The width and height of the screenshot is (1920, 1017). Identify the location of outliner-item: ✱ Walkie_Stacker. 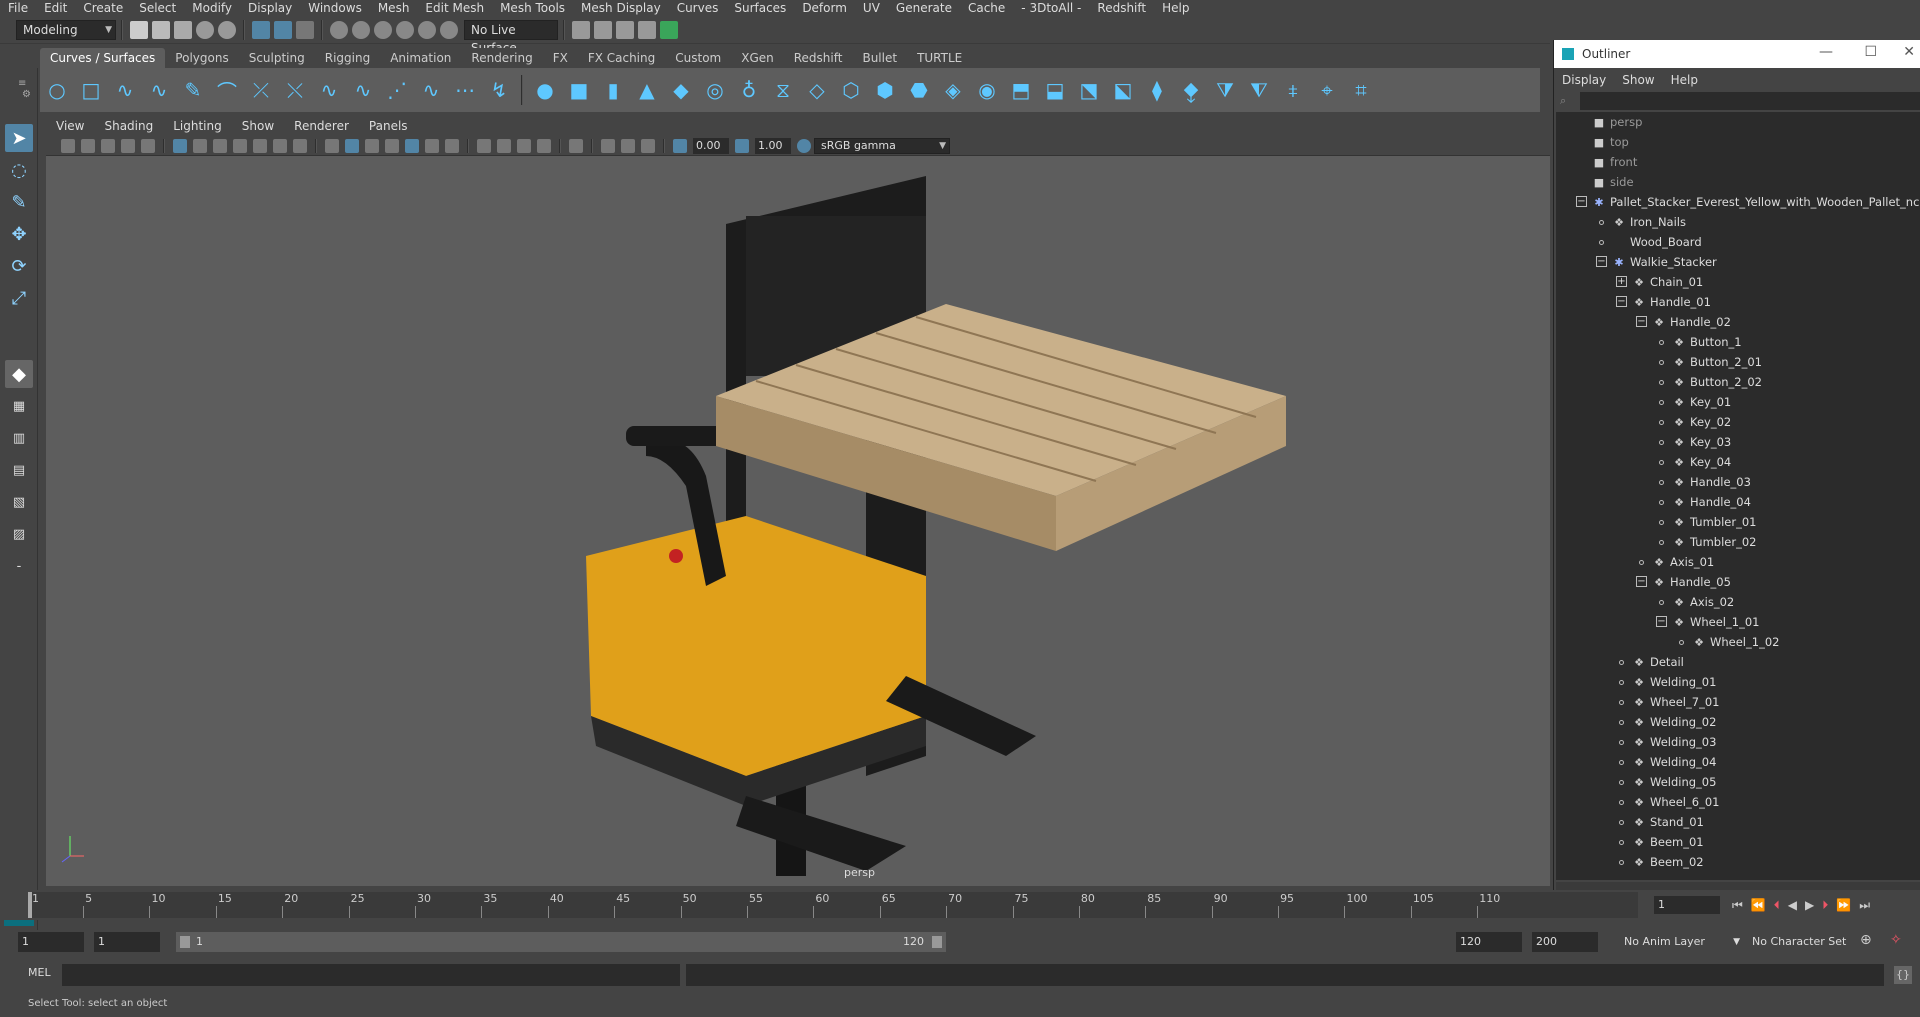
(1664, 262).